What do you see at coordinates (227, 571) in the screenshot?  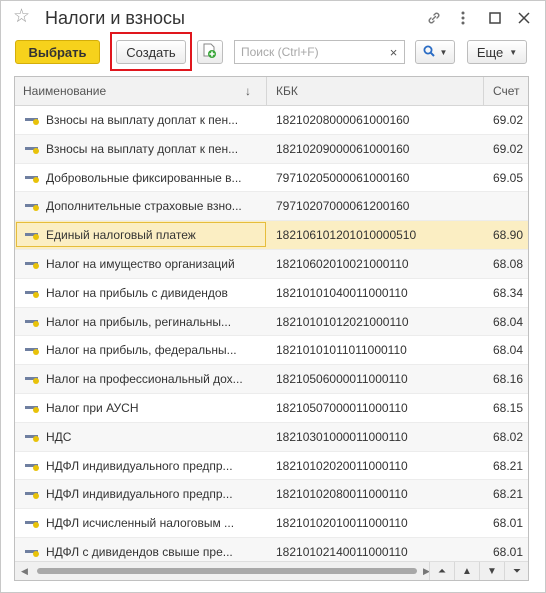 I see `scroll-thumb` at bounding box center [227, 571].